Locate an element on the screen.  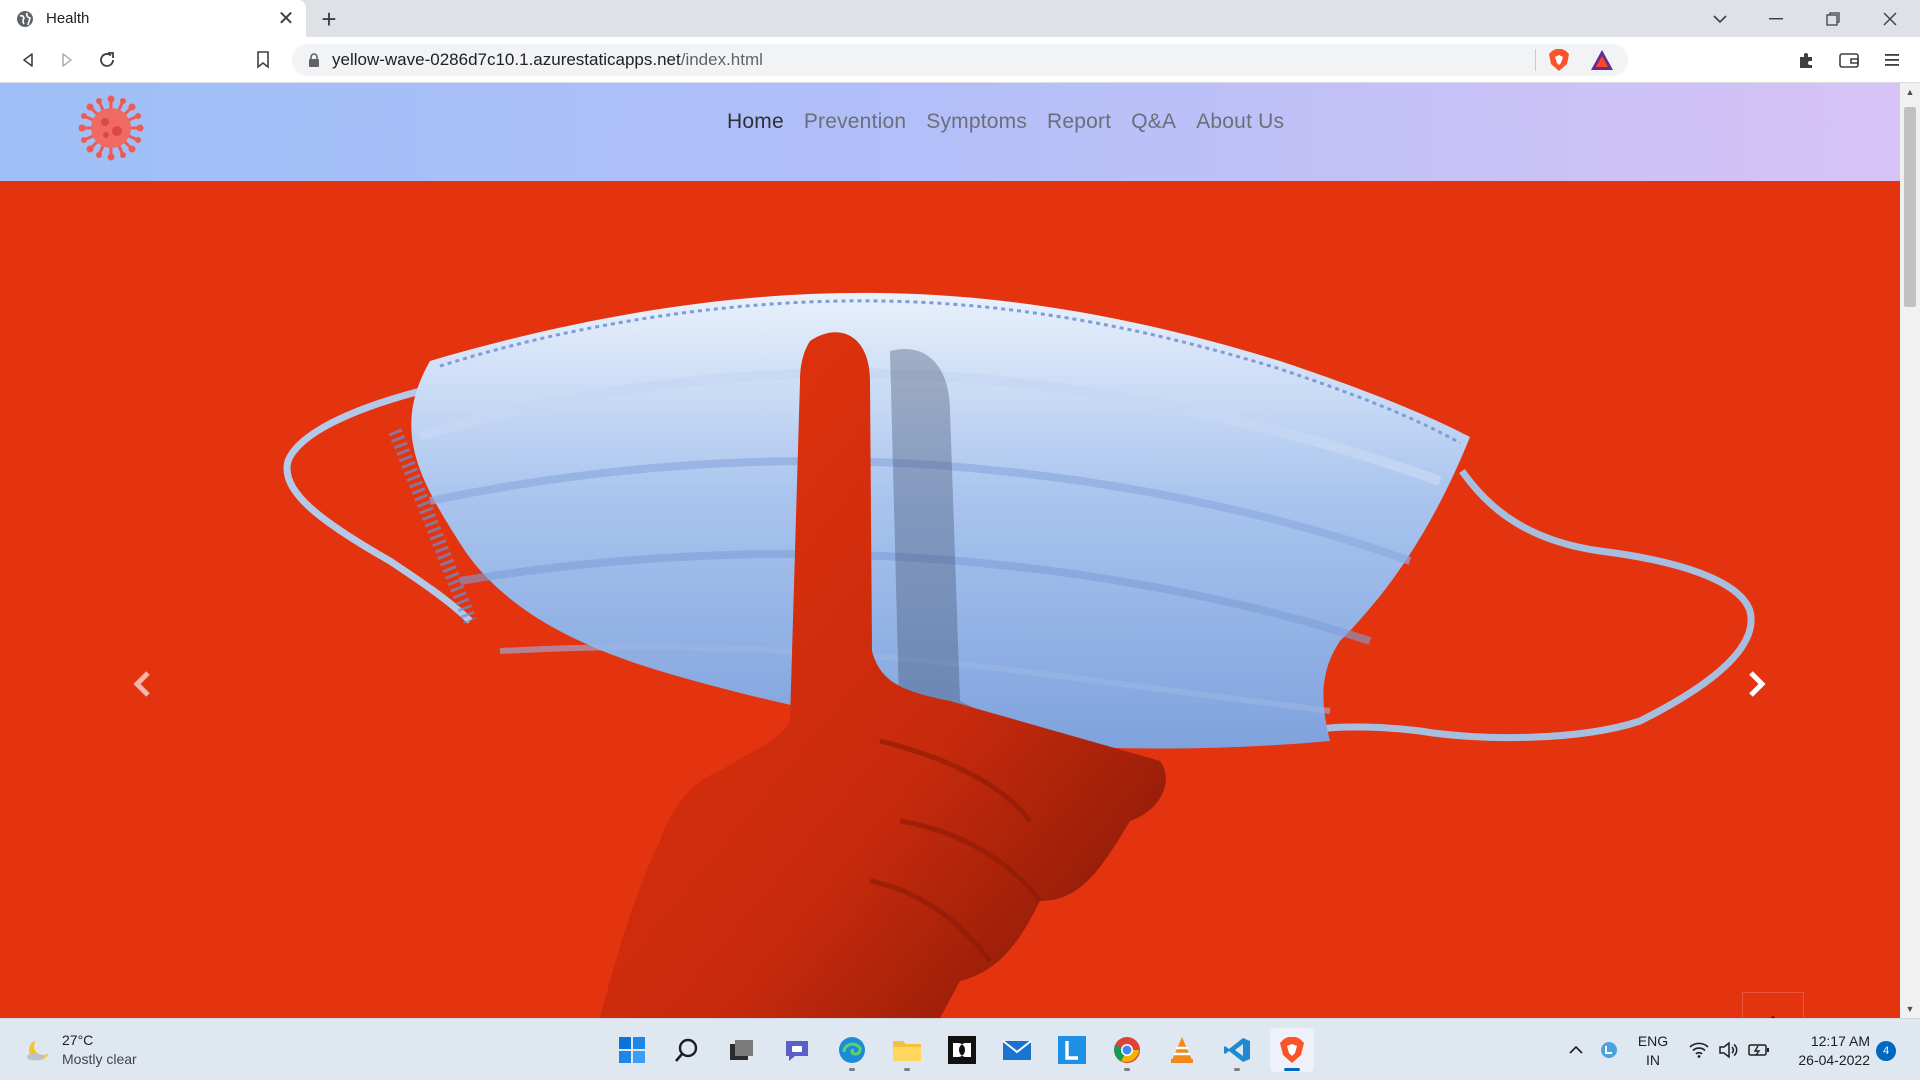
scroll-up-arrow-icon: ▲ is located at coordinates (1910, 92).